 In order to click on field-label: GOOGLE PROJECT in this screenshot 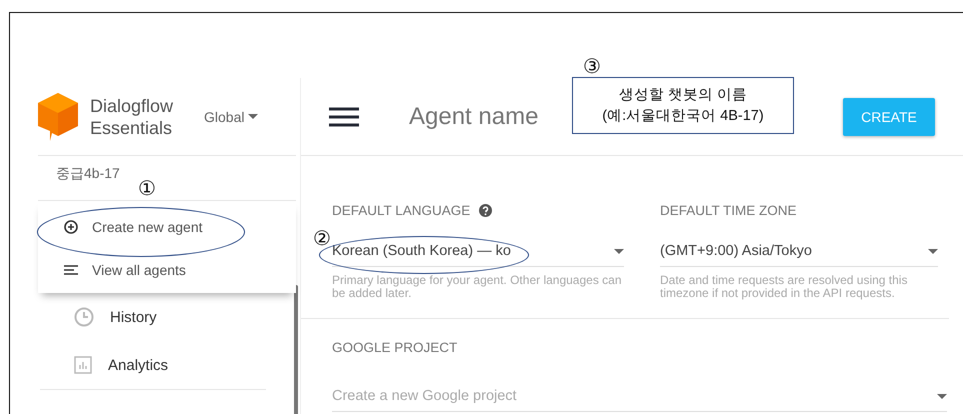, I will do `click(395, 347)`.